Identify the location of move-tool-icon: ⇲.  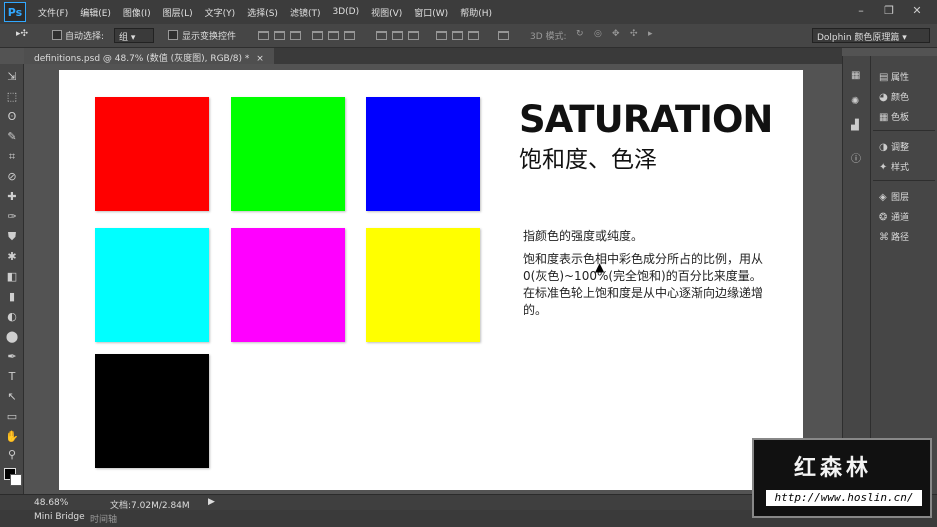
(12, 77).